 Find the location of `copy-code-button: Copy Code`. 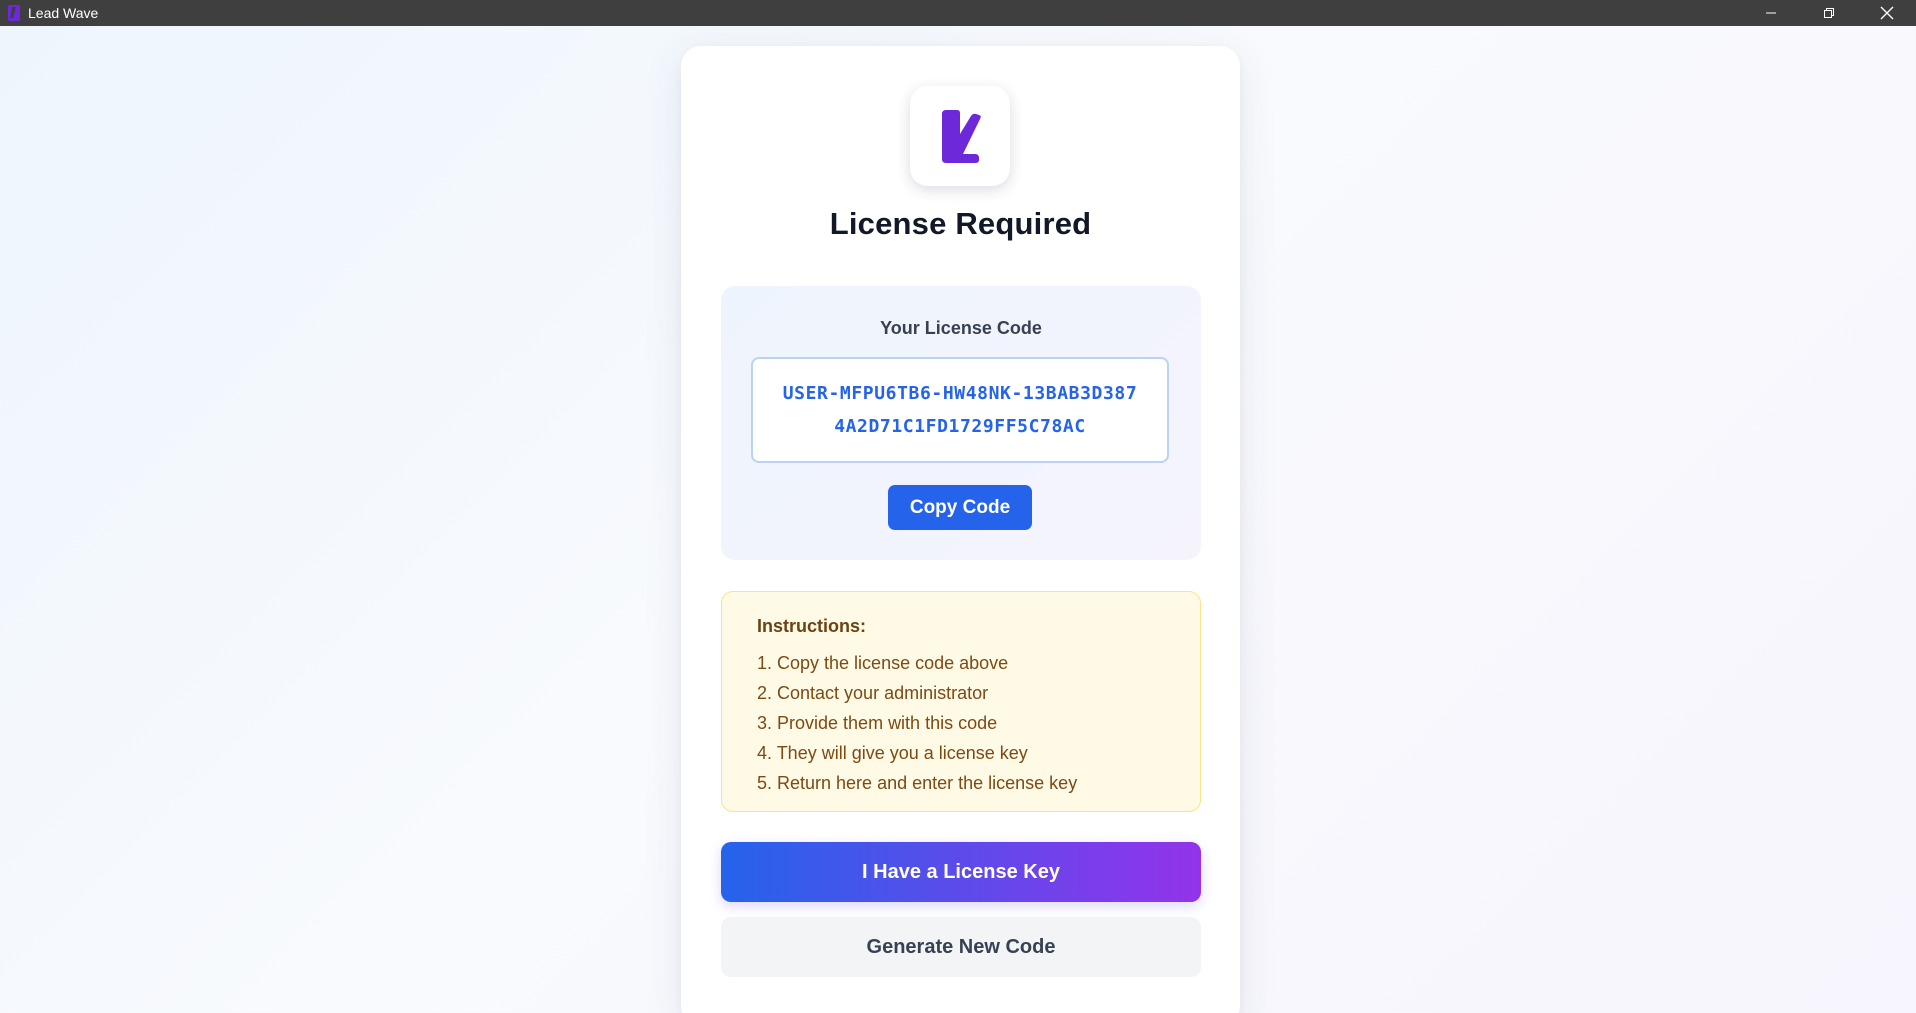

copy-code-button: Copy Code is located at coordinates (960, 507).